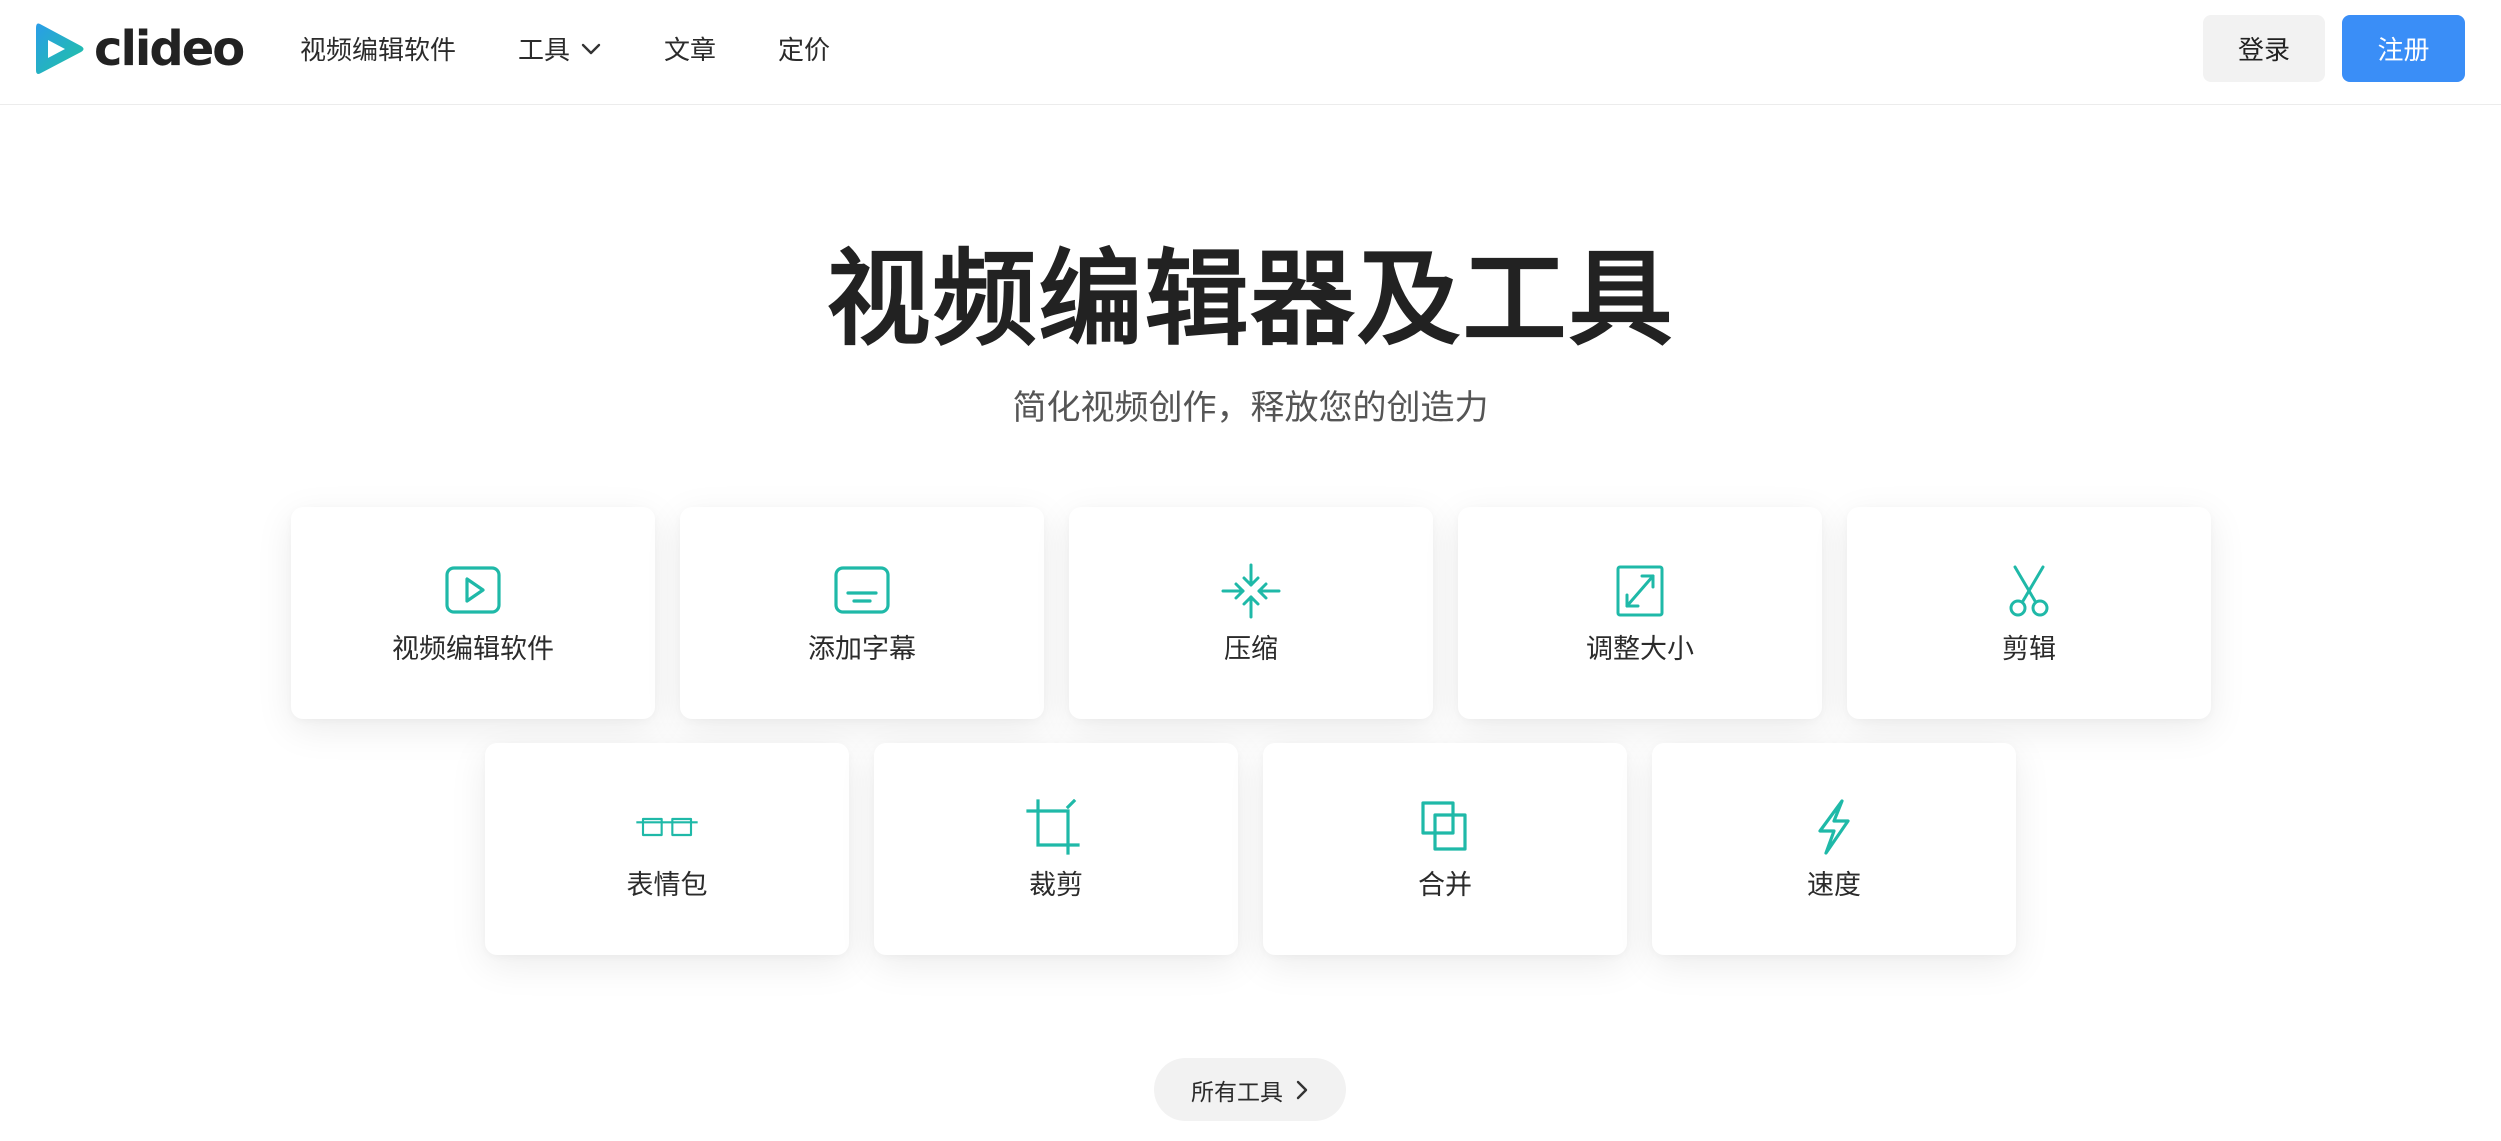 This screenshot has width=2501, height=1141. Describe the element at coordinates (1250, 52) in the screenshot. I see `header: clideo 视频编辑软件 工具 文章 定价 登录 注册` at that location.